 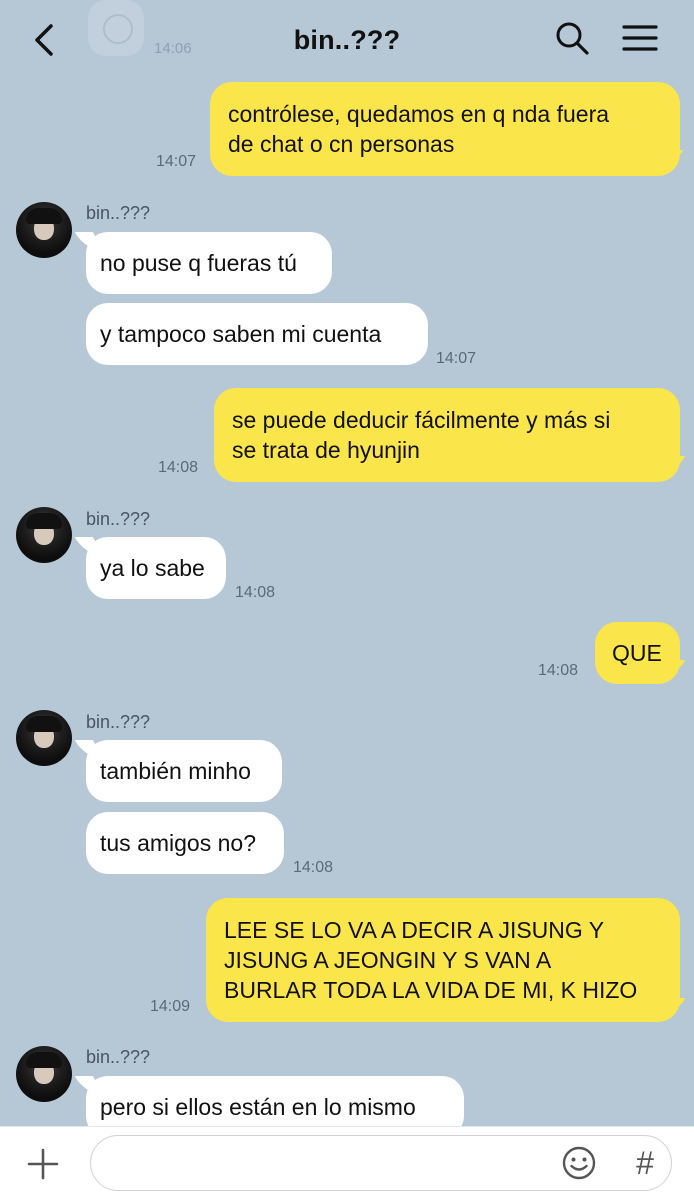 I want to click on chat-title: bin..???, so click(x=347, y=39).